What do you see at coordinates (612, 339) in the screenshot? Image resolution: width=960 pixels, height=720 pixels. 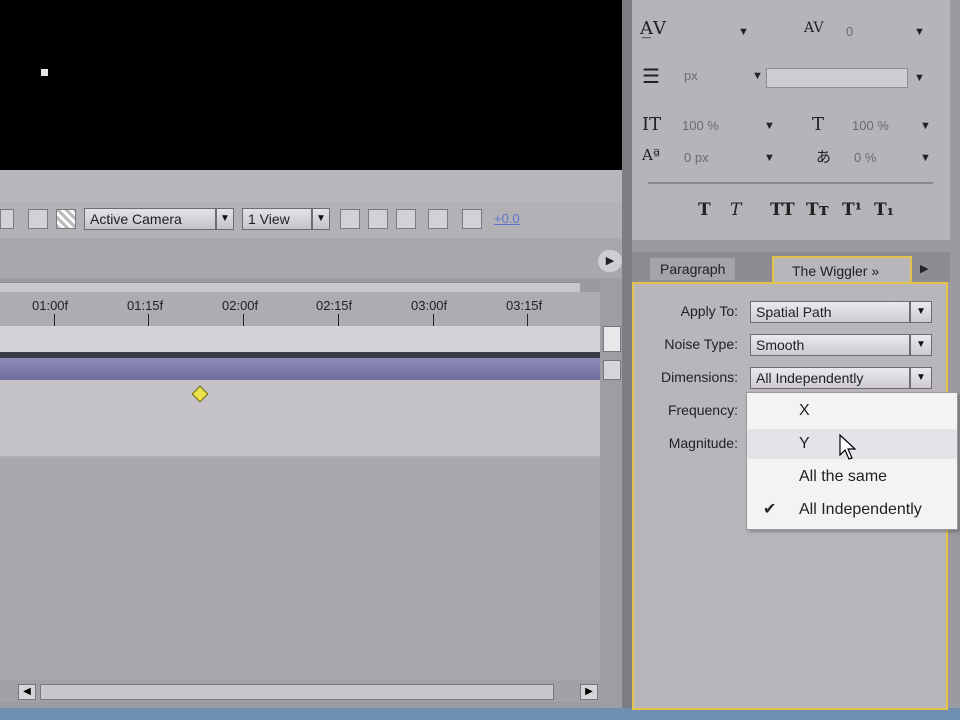 I see `time-navigator-end-icon` at bounding box center [612, 339].